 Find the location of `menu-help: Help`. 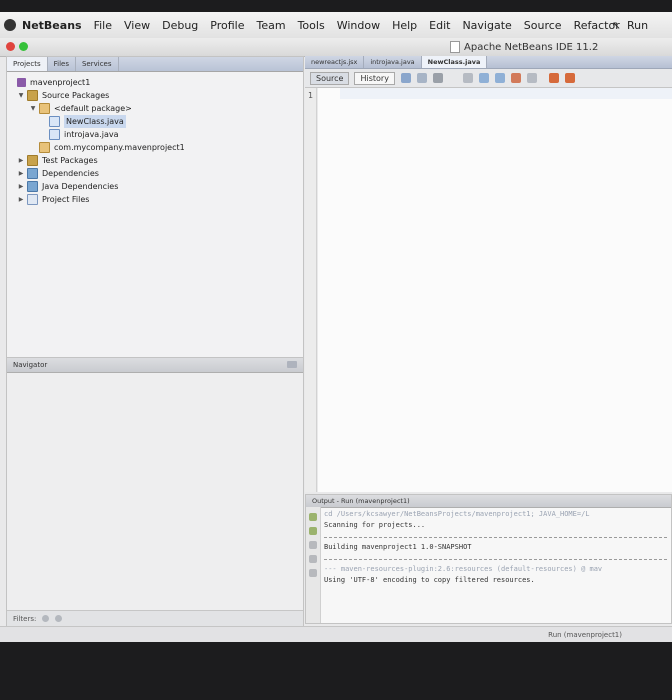

menu-help: Help is located at coordinates (404, 25).